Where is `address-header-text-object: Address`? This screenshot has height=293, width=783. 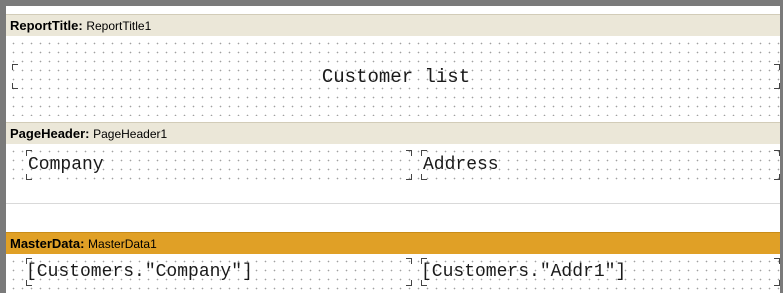
address-header-text-object: Address is located at coordinates (600, 165).